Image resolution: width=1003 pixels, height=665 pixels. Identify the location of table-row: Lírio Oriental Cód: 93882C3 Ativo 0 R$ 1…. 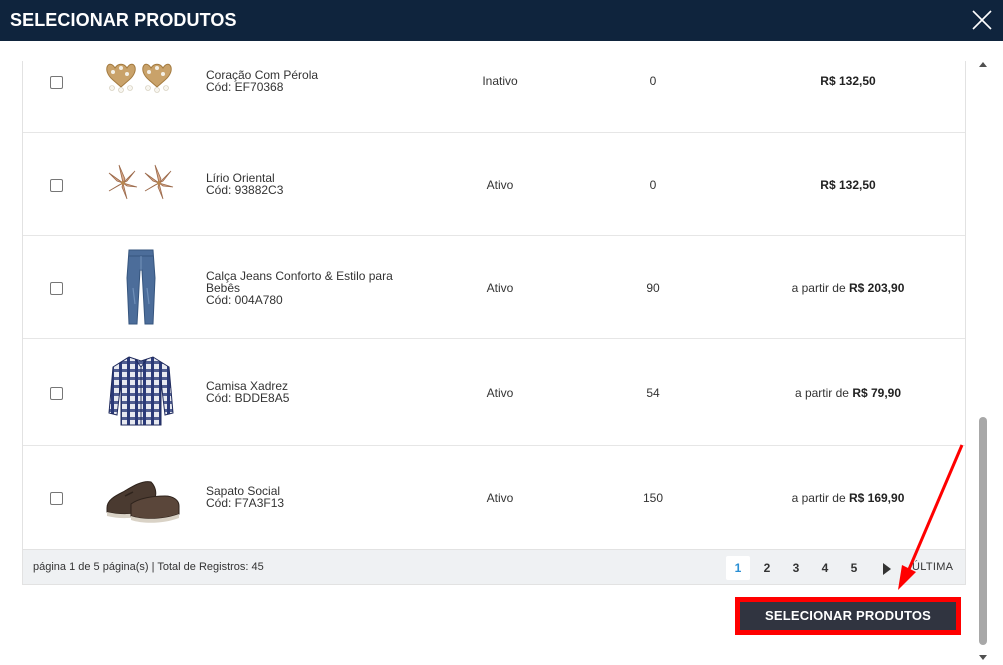
(494, 184).